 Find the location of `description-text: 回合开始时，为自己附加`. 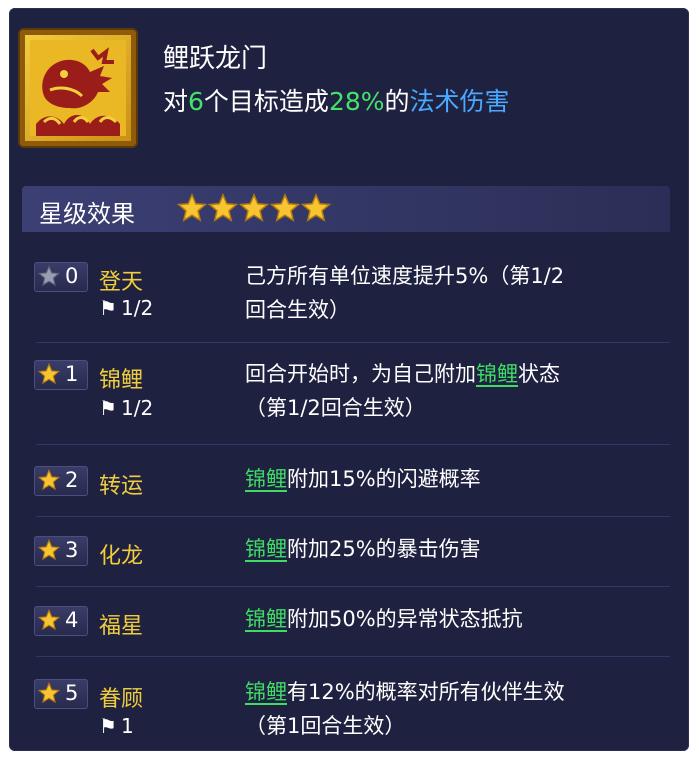

description-text: 回合开始时，为自己附加 is located at coordinates (360, 374).